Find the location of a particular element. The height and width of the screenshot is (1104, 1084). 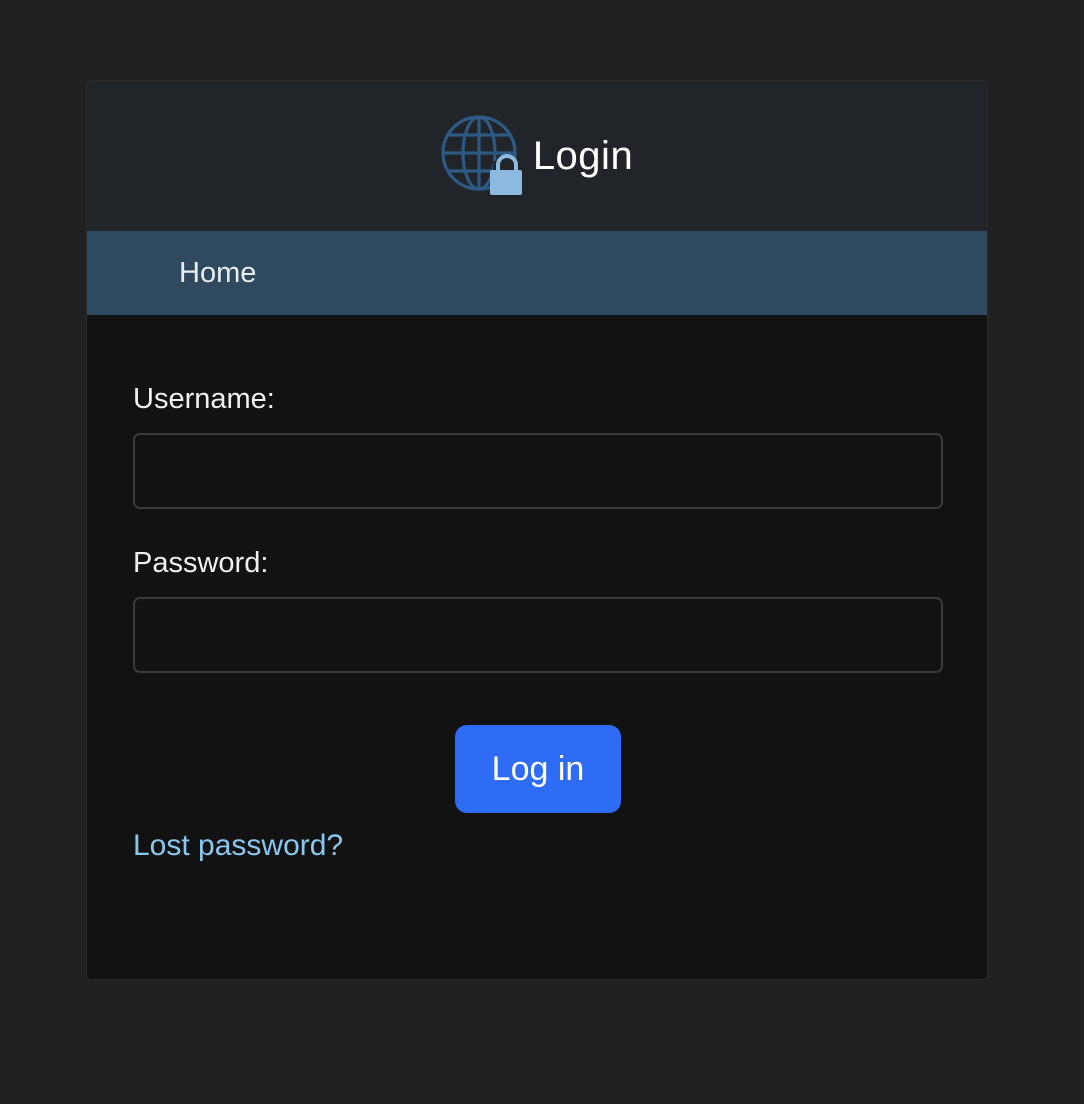

login-button: Log in is located at coordinates (538, 769).